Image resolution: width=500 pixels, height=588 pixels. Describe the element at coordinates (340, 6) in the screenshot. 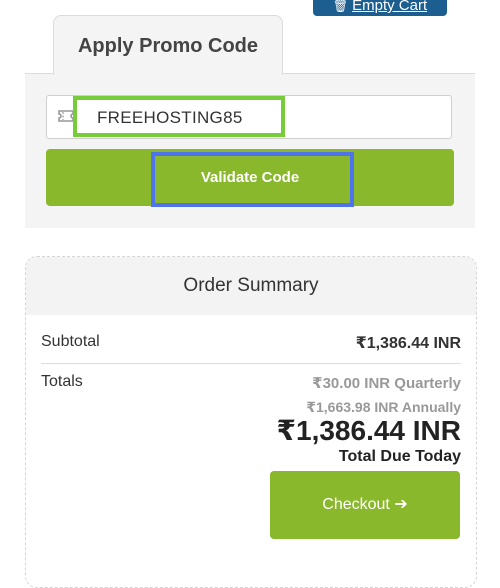

I see `trash-icon: 🗑` at that location.